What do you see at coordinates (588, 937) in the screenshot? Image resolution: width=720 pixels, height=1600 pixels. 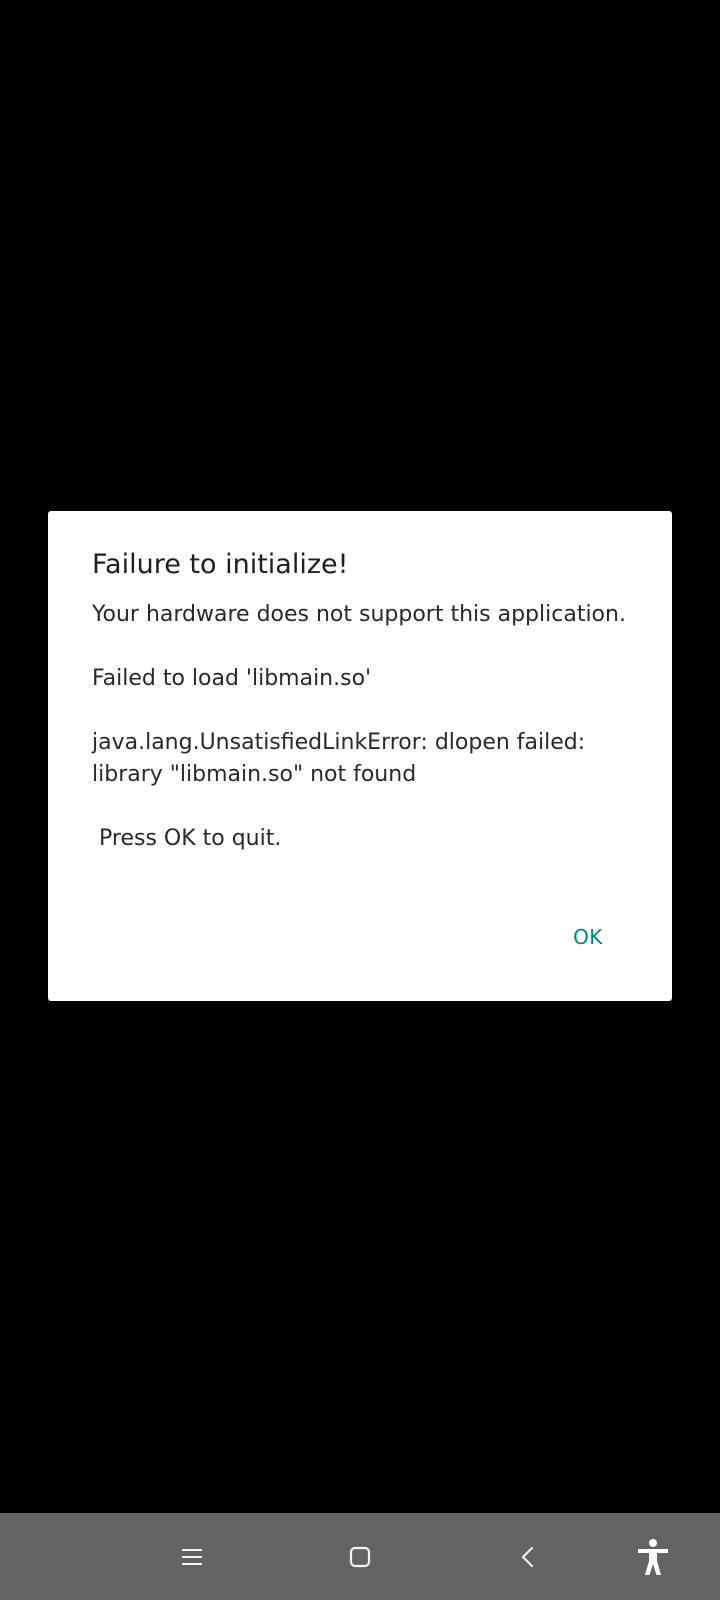 I see `ok-button: OK` at bounding box center [588, 937].